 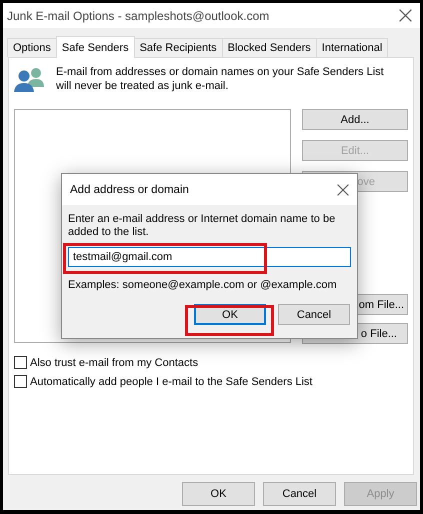 I want to click on dialog-title: Add address or domain, so click(x=129, y=190).